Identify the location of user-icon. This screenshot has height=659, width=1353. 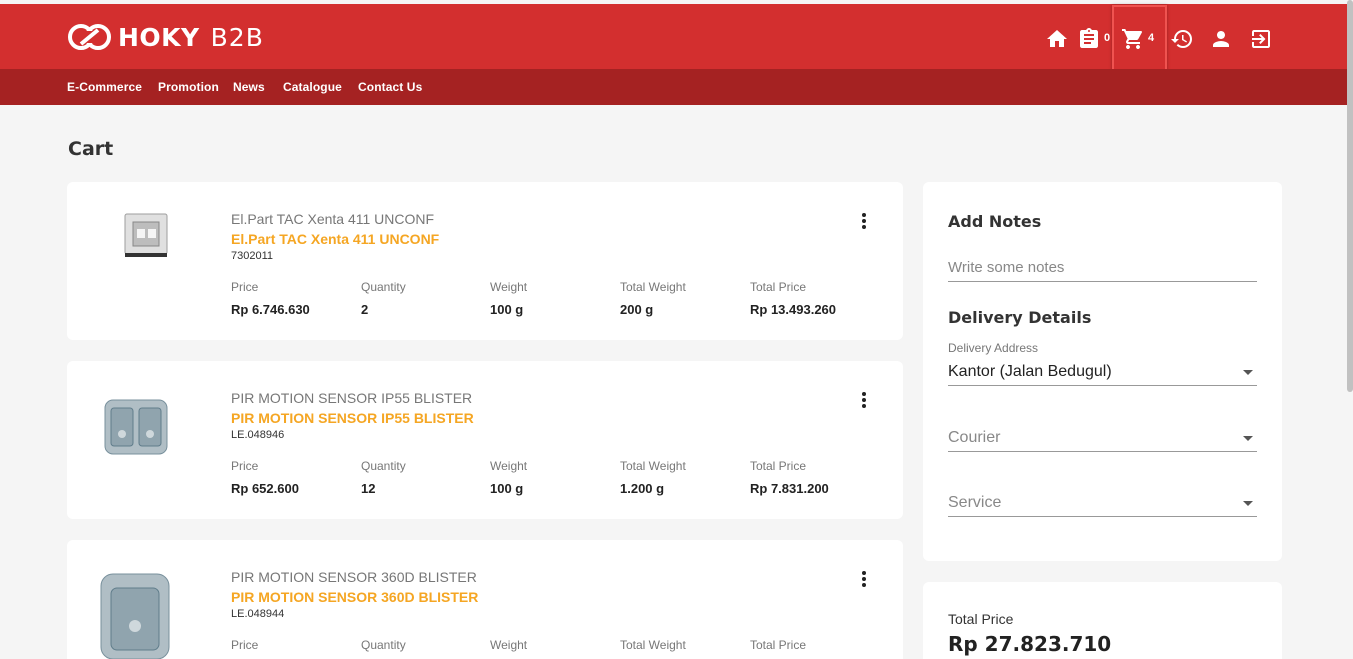
(1221, 39).